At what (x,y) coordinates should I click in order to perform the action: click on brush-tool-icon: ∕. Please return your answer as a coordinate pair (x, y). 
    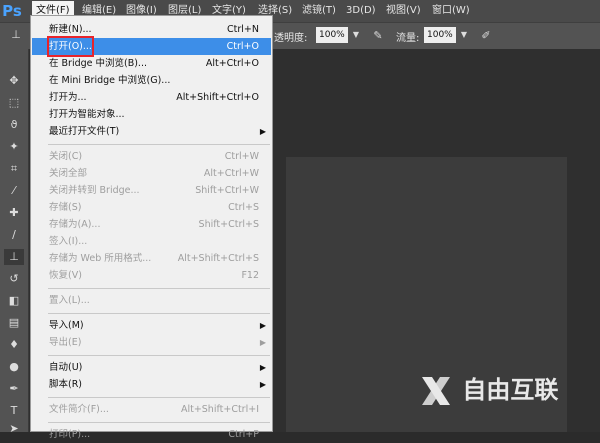
    Looking at the image, I should click on (14, 235).